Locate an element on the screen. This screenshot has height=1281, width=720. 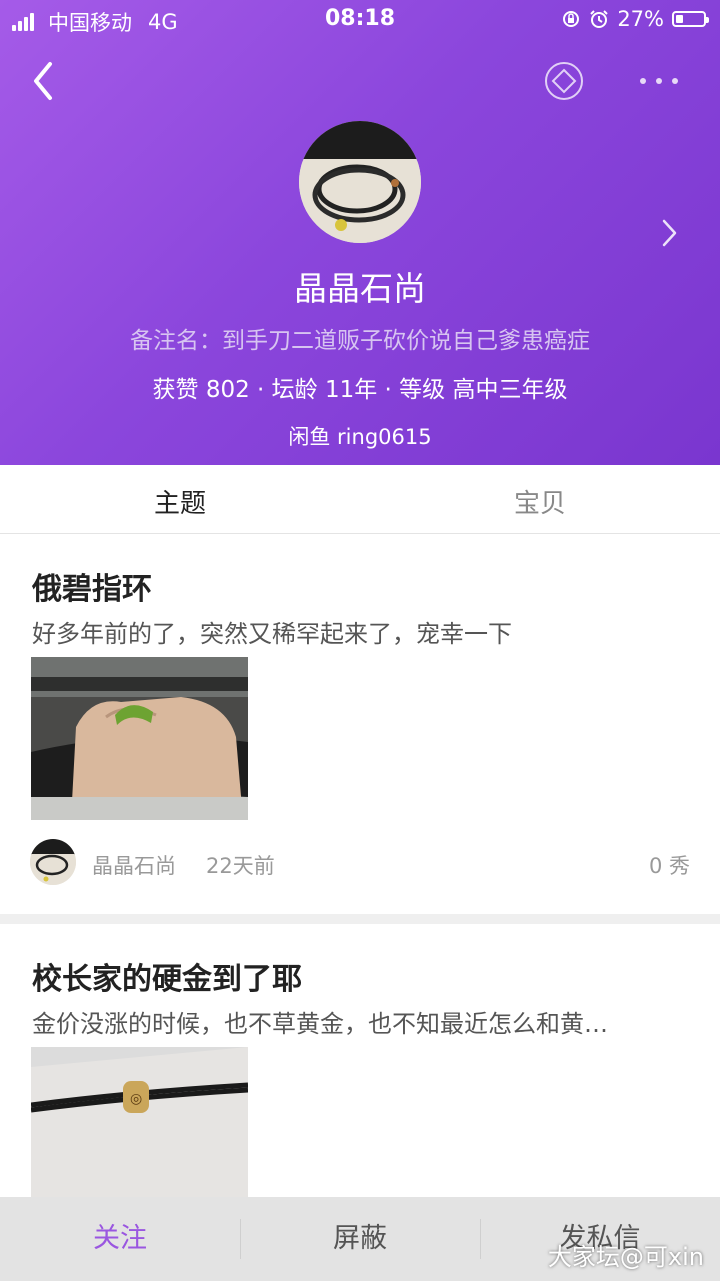
alarm-icon is located at coordinates (599, 19).